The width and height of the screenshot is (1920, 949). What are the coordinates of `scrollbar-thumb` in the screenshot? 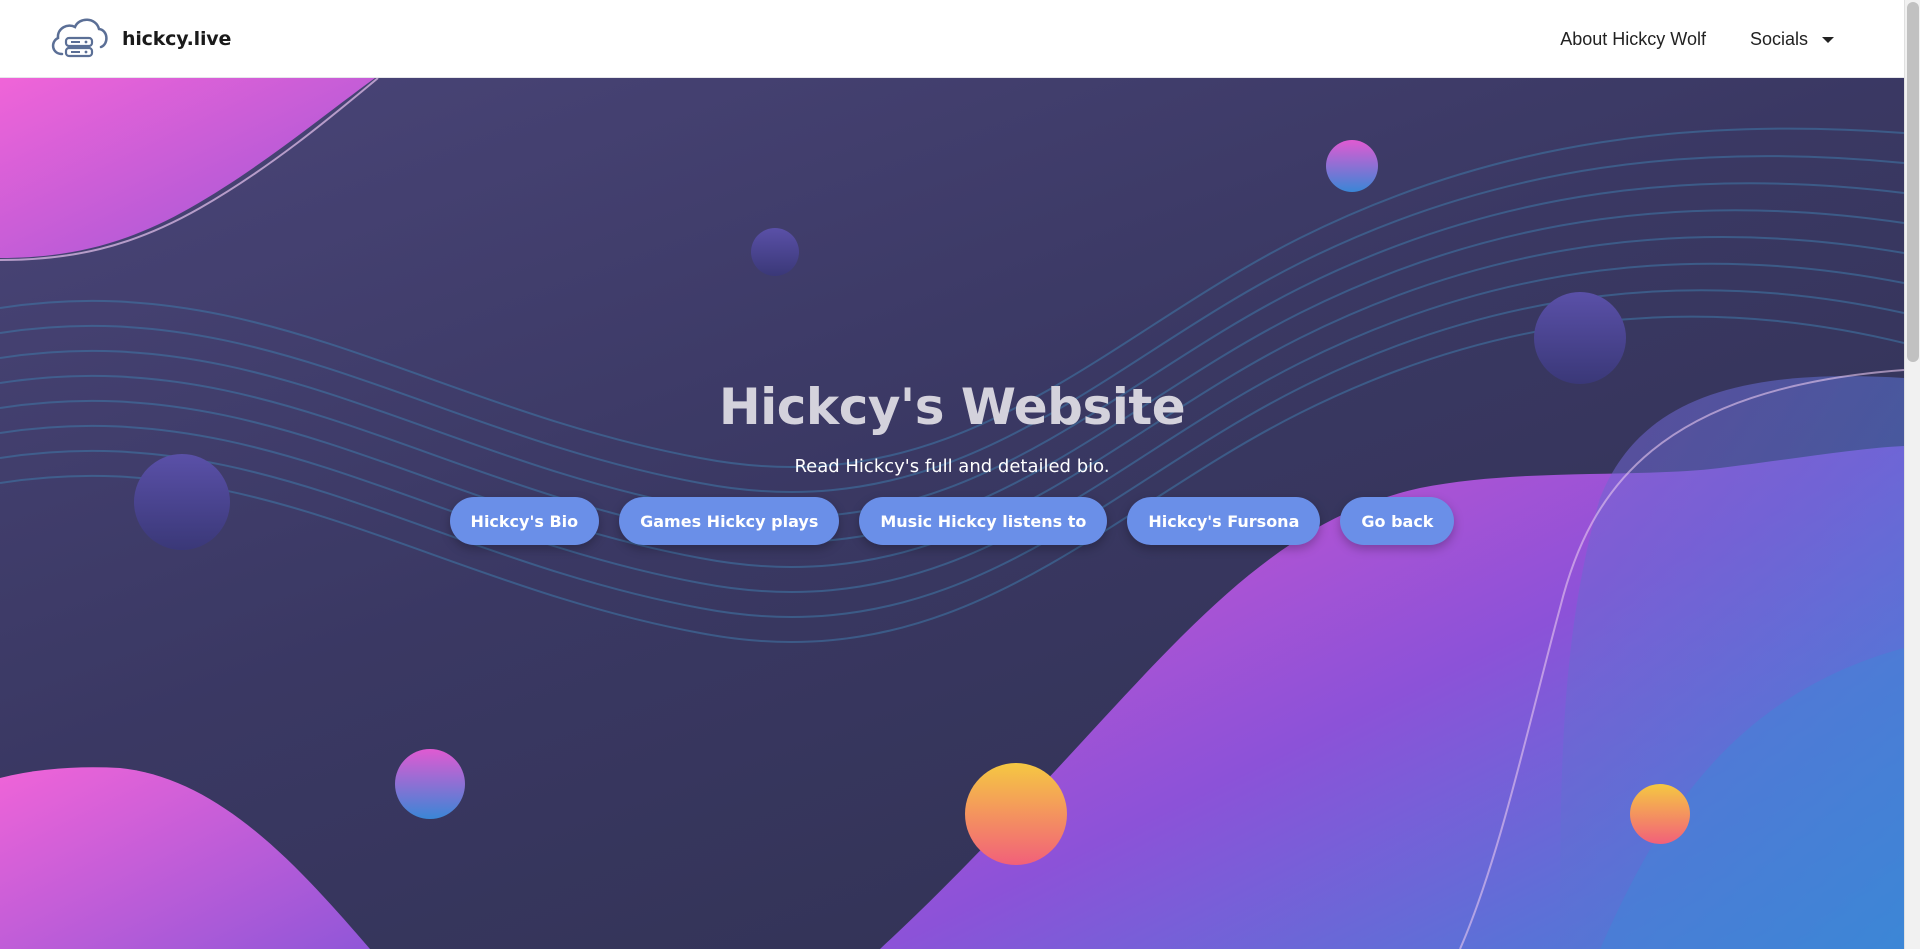 It's located at (1913, 182).